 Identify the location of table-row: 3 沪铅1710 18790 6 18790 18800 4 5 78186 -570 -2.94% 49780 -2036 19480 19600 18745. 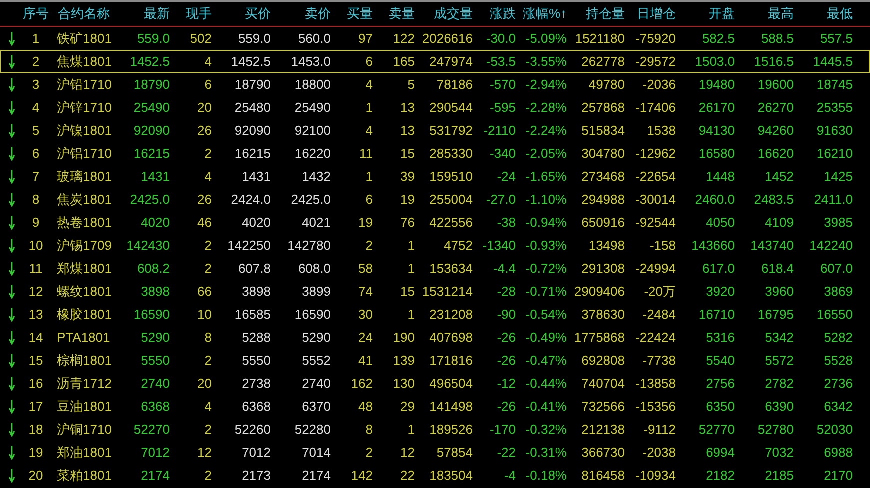
(435, 84).